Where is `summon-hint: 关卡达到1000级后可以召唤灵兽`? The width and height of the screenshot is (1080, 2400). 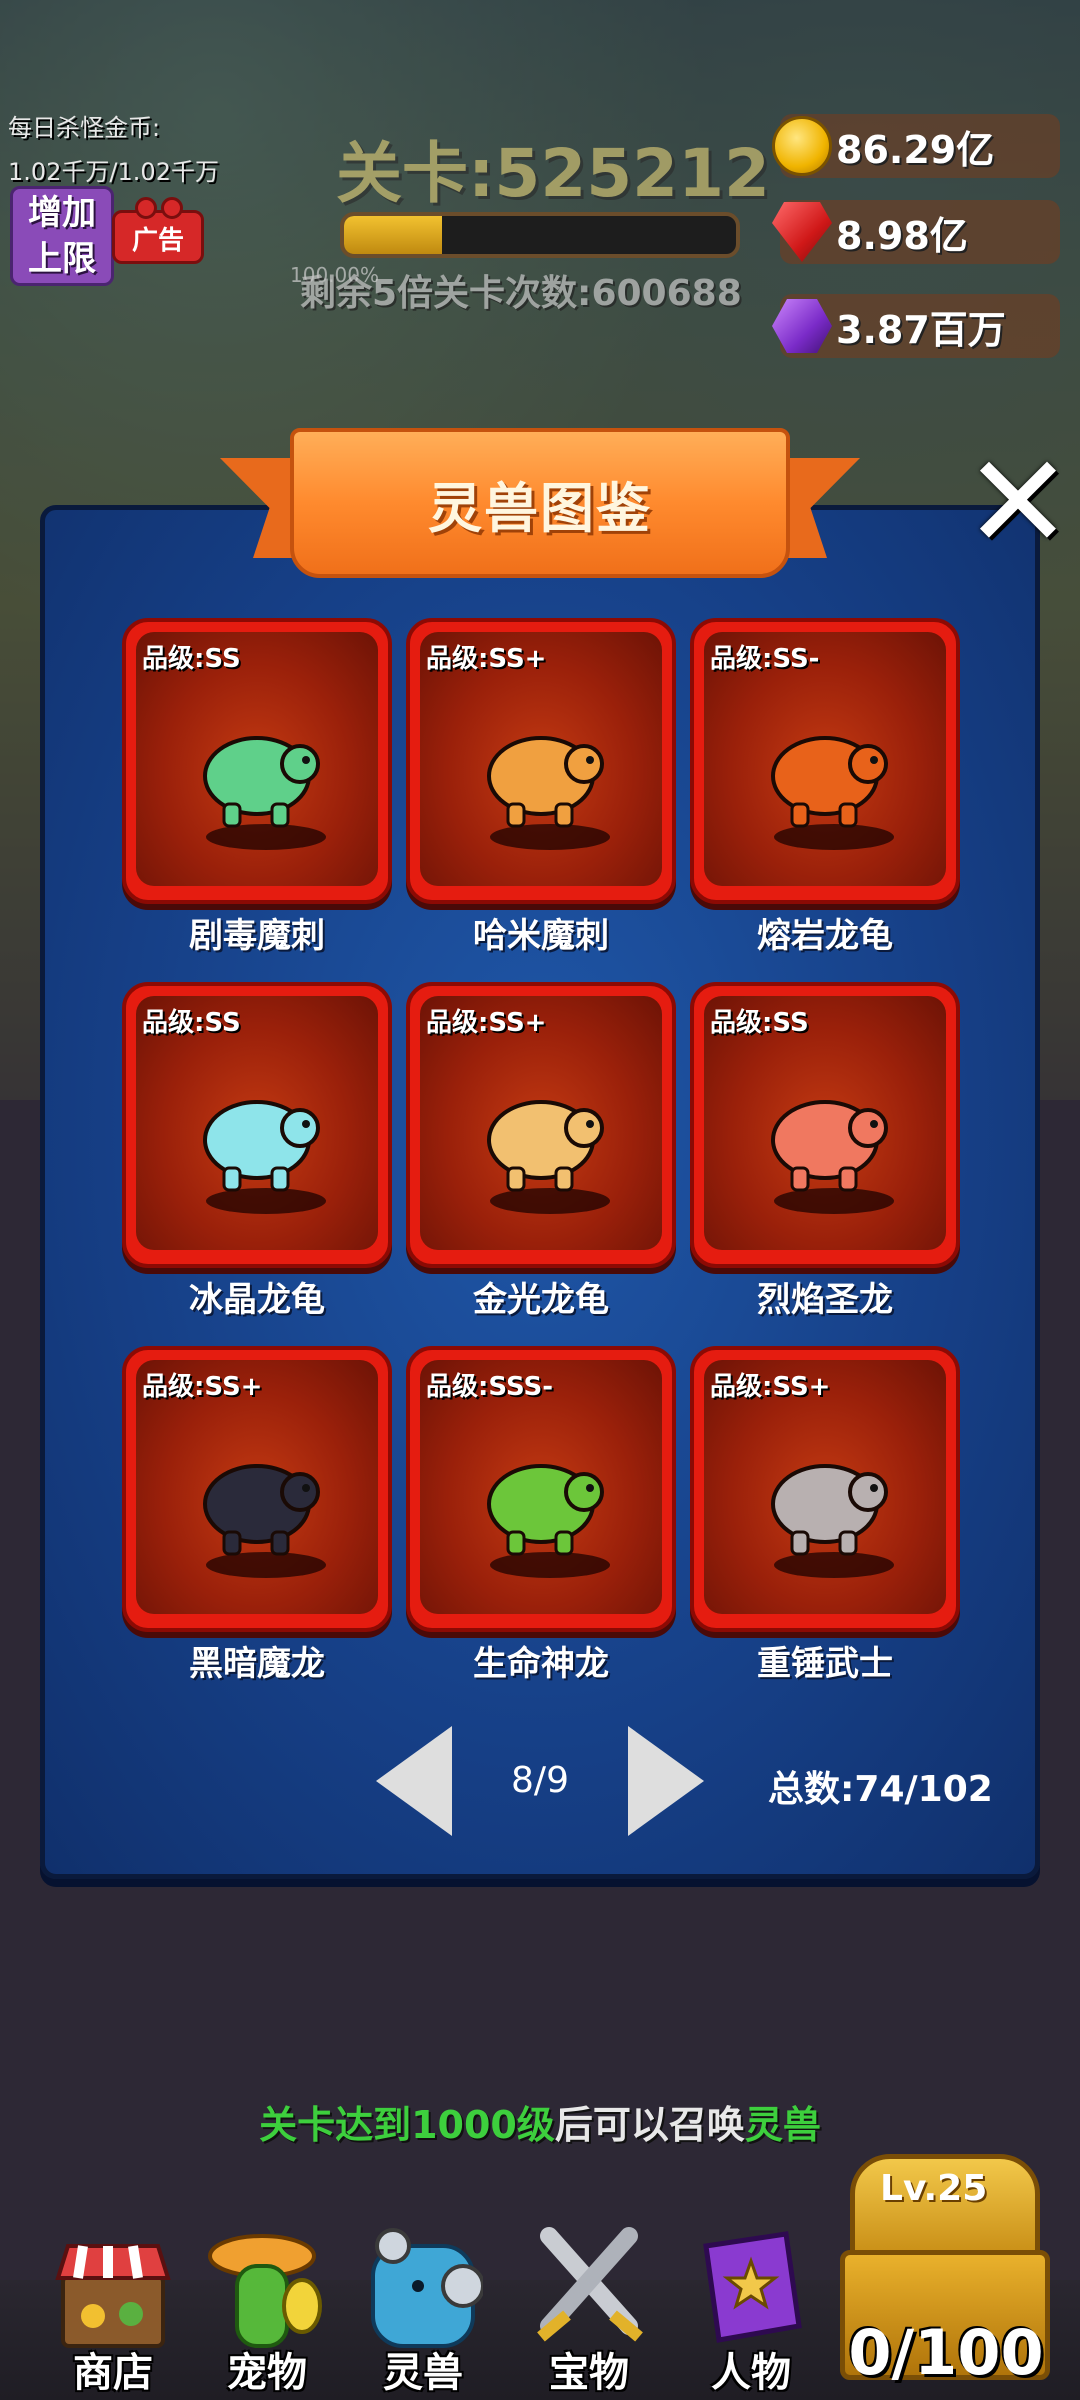
summon-hint: 关卡达到1000级后可以召唤灵兽 is located at coordinates (540, 2121).